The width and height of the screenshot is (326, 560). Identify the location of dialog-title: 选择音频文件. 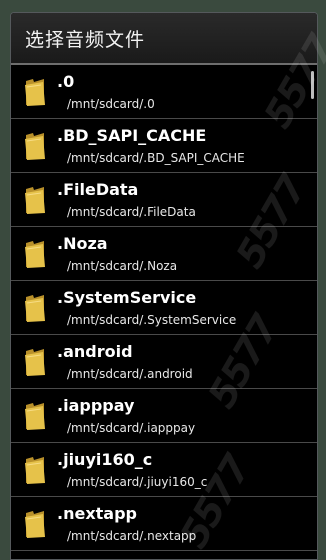
(85, 39).